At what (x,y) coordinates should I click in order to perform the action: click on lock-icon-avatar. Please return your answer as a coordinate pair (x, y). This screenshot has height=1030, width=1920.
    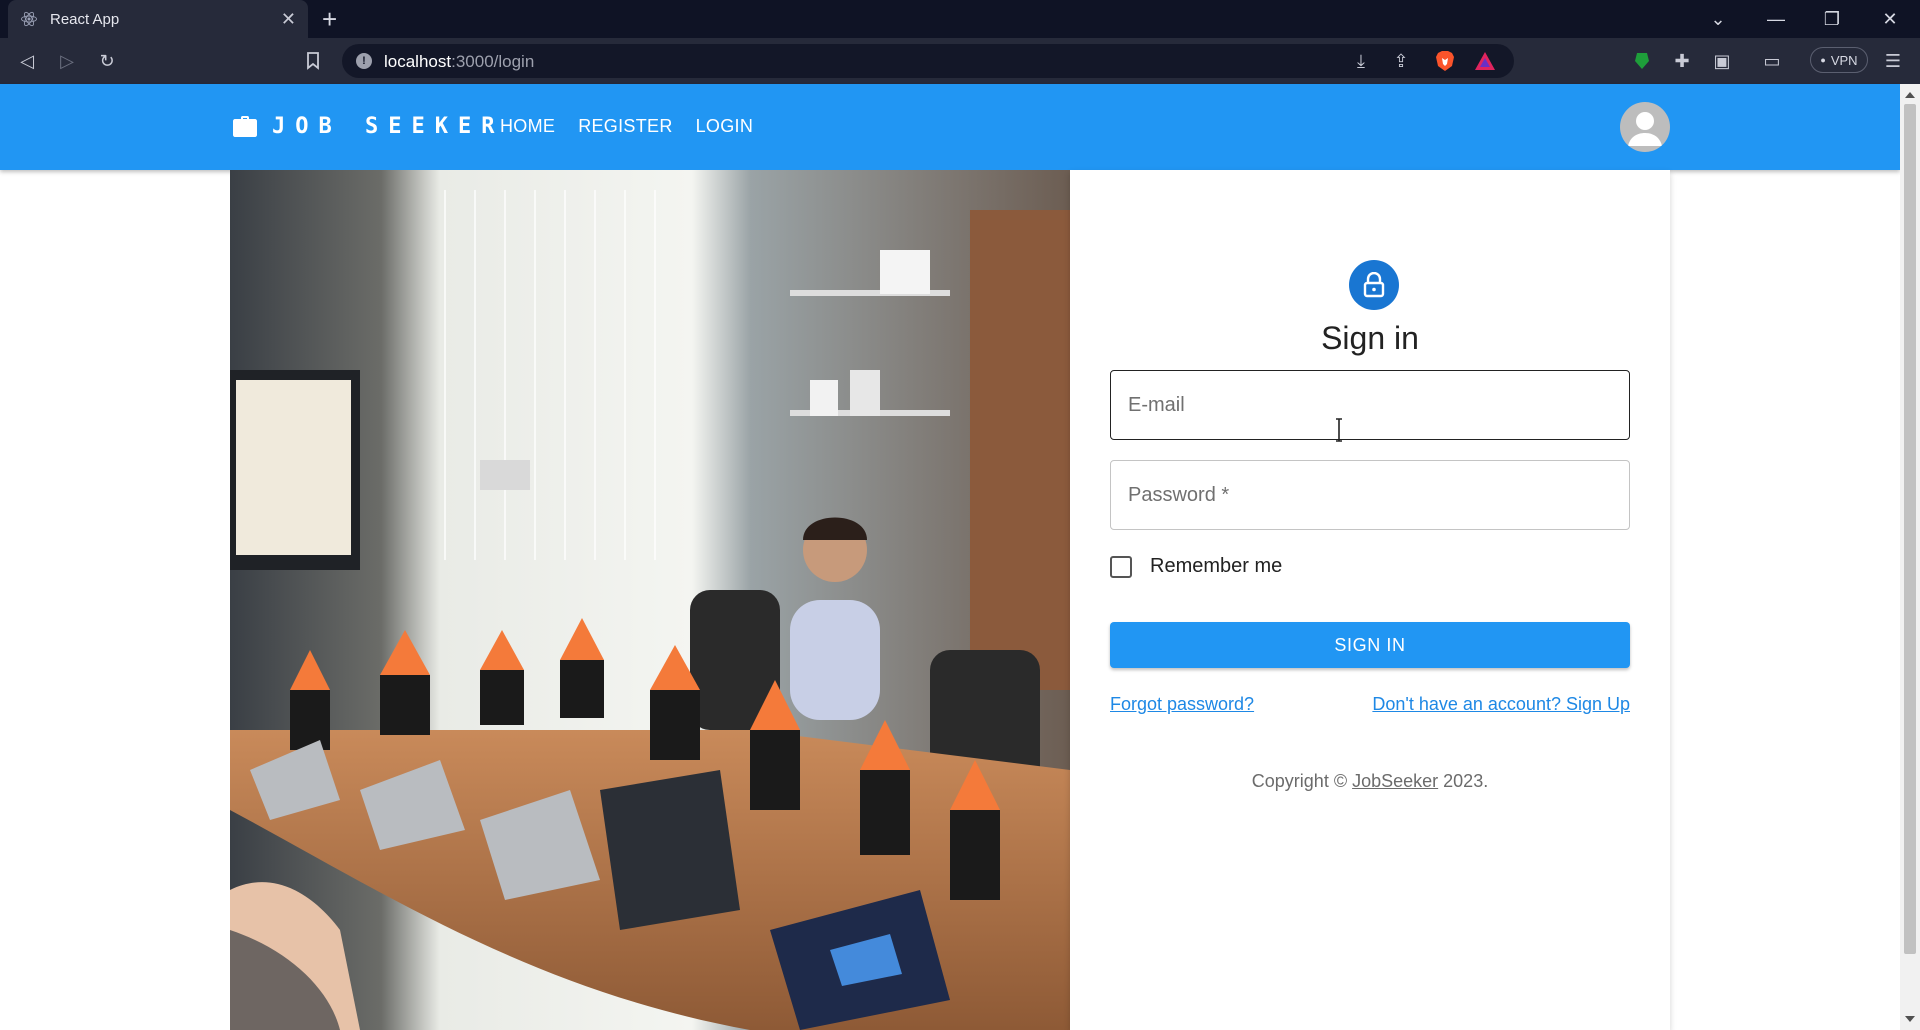
    Looking at the image, I should click on (1374, 285).